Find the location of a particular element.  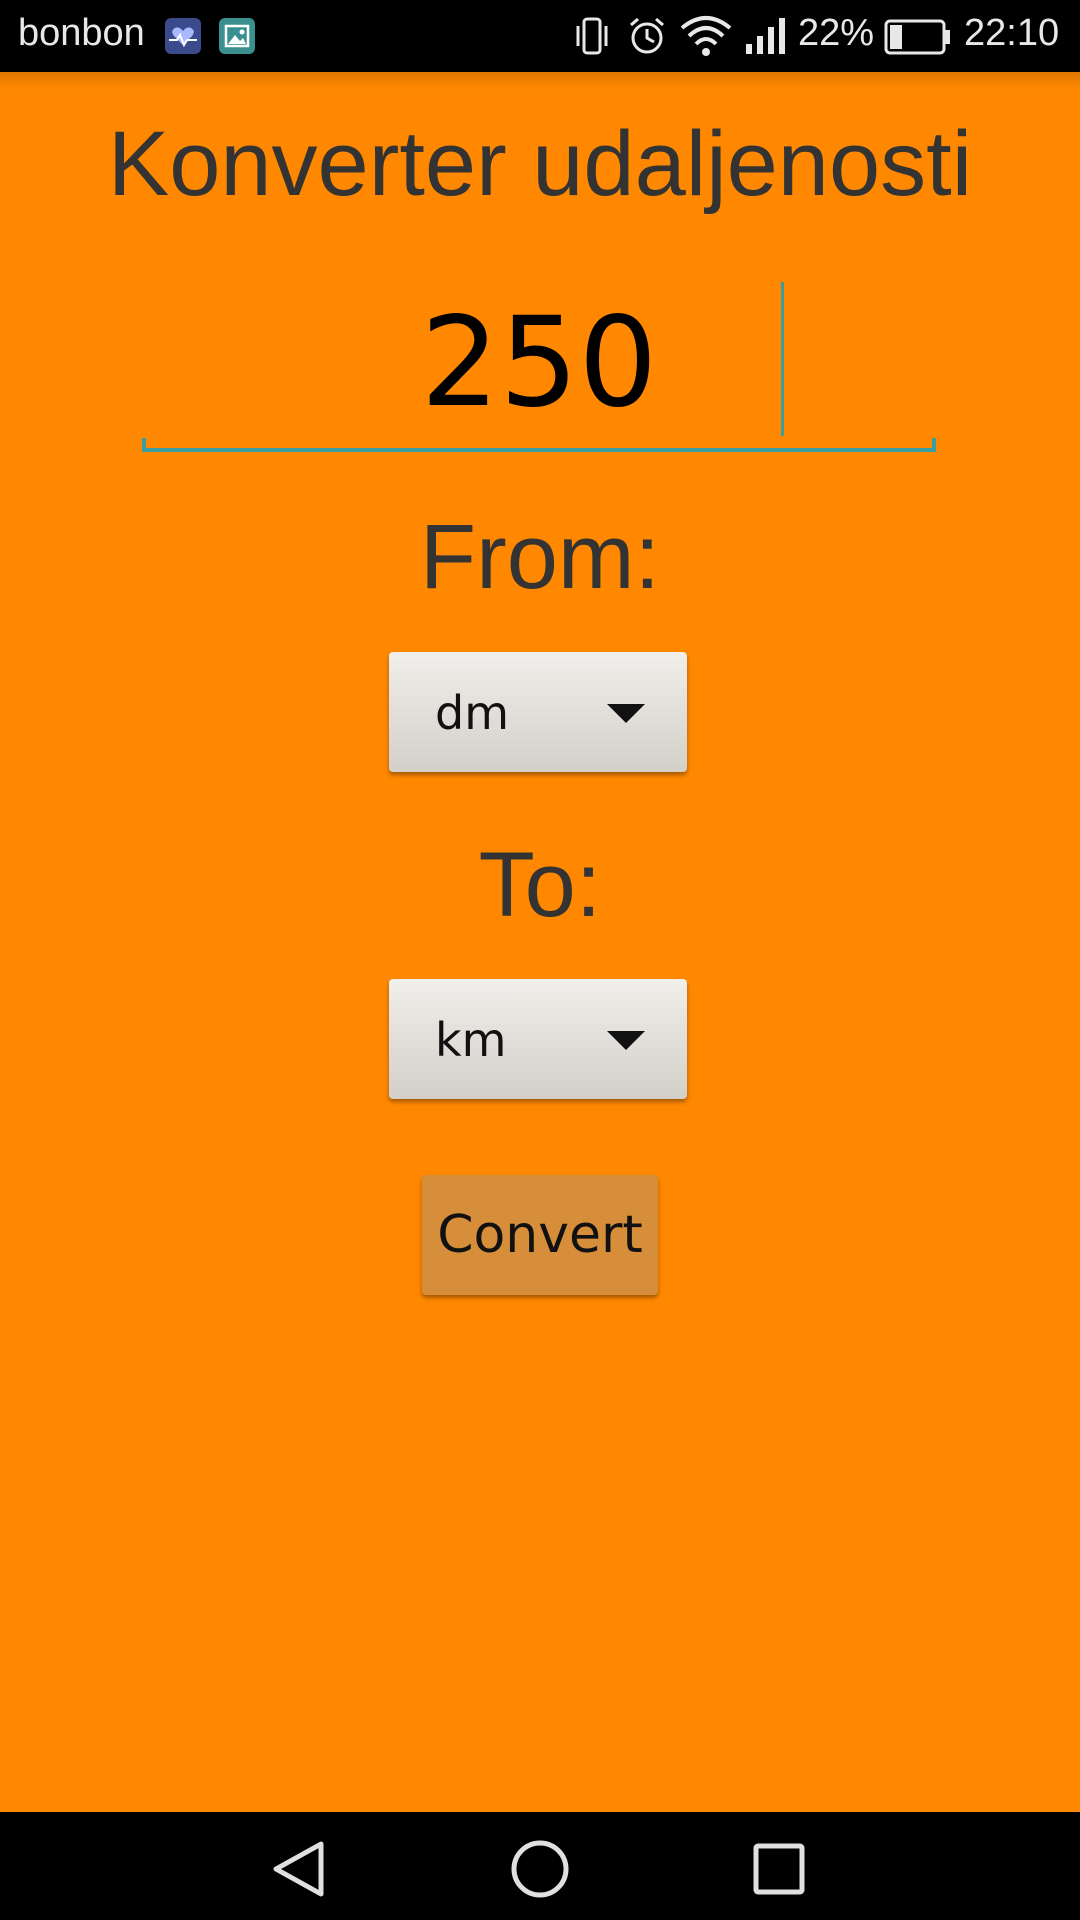

recents-icon is located at coordinates (779, 1869).